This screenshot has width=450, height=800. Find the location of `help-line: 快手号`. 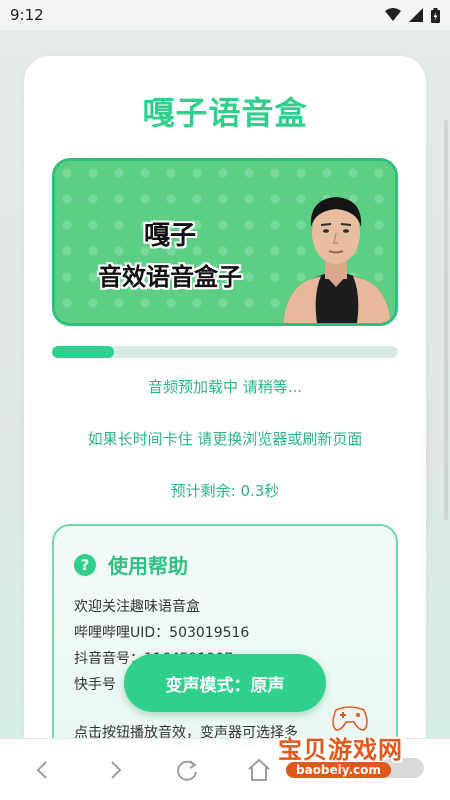

help-line: 快手号 is located at coordinates (95, 685).